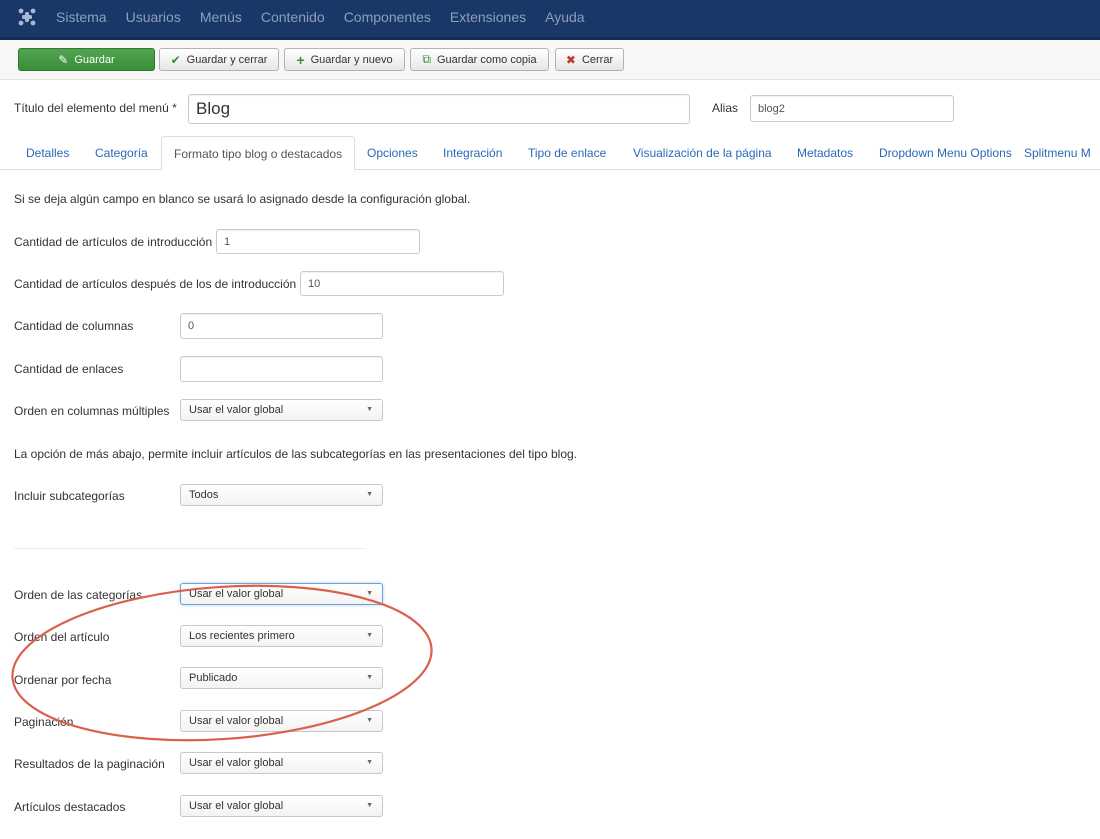 This screenshot has width=1100, height=839. What do you see at coordinates (281, 326) in the screenshot?
I see `num-columns-input: 0` at bounding box center [281, 326].